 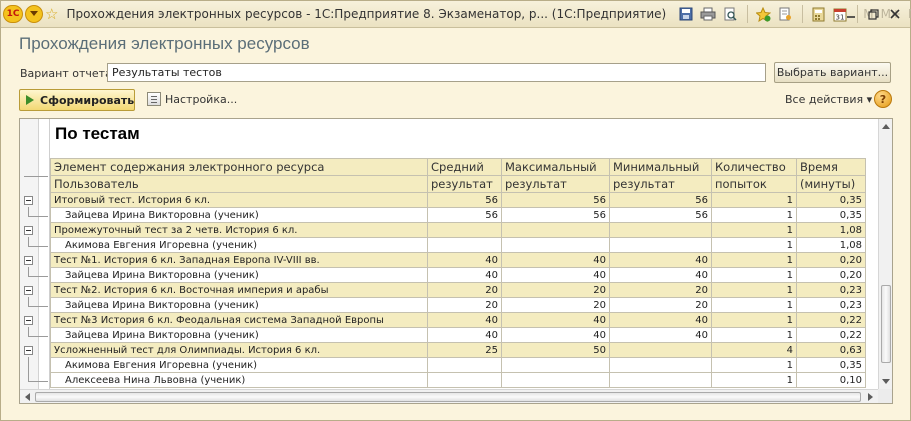 I want to click on restore-icon, so click(x=873, y=14).